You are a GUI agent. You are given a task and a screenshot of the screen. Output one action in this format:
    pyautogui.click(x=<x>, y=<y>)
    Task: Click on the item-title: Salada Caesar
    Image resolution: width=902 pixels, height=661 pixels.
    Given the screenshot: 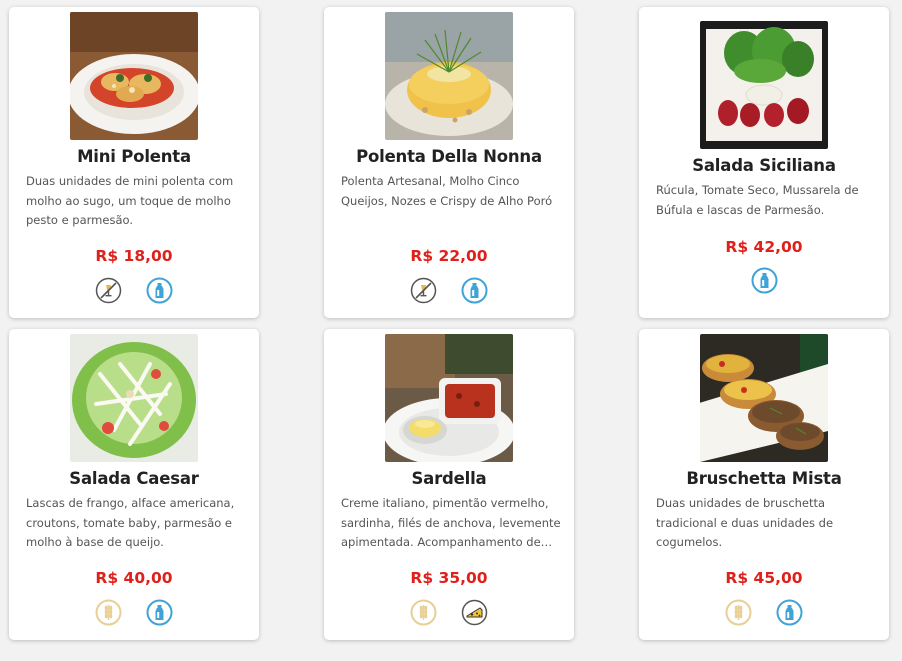 What is the action you would take?
    pyautogui.click(x=134, y=478)
    